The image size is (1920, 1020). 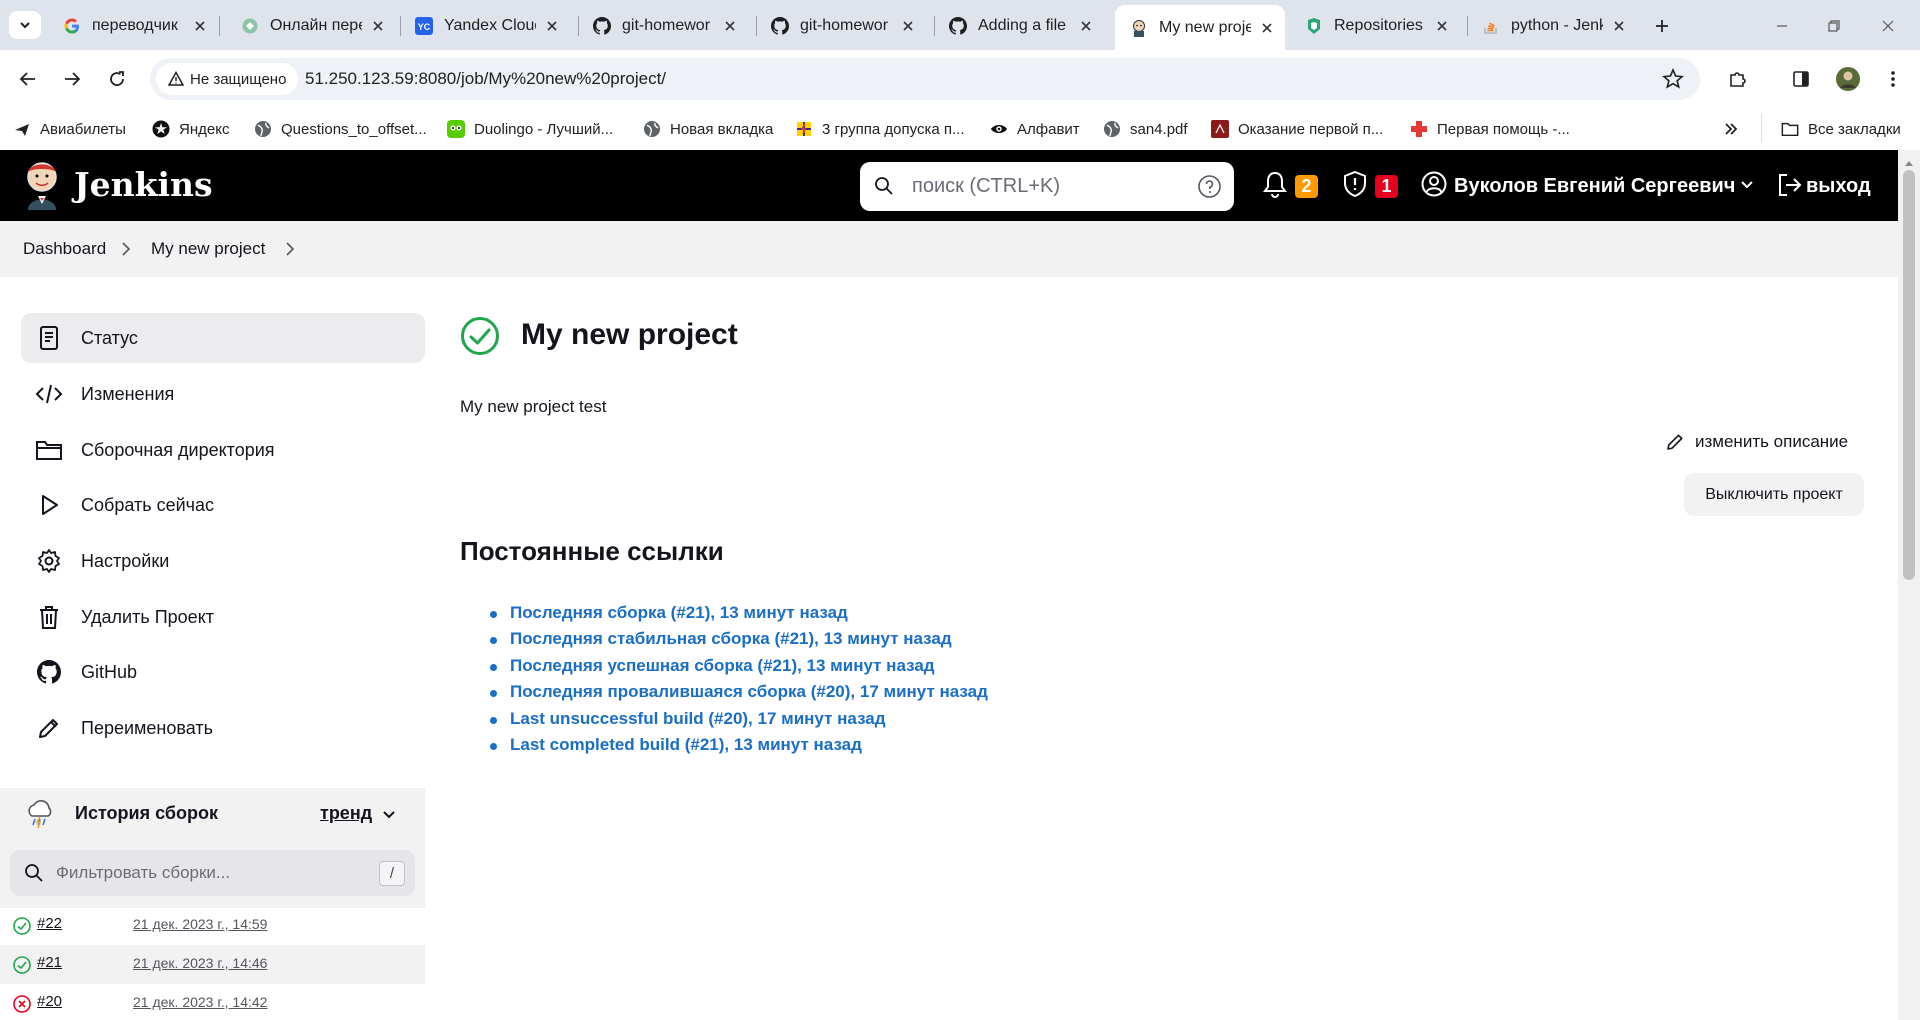 I want to click on bookmark-item: Авиабилеты, so click(x=69, y=129).